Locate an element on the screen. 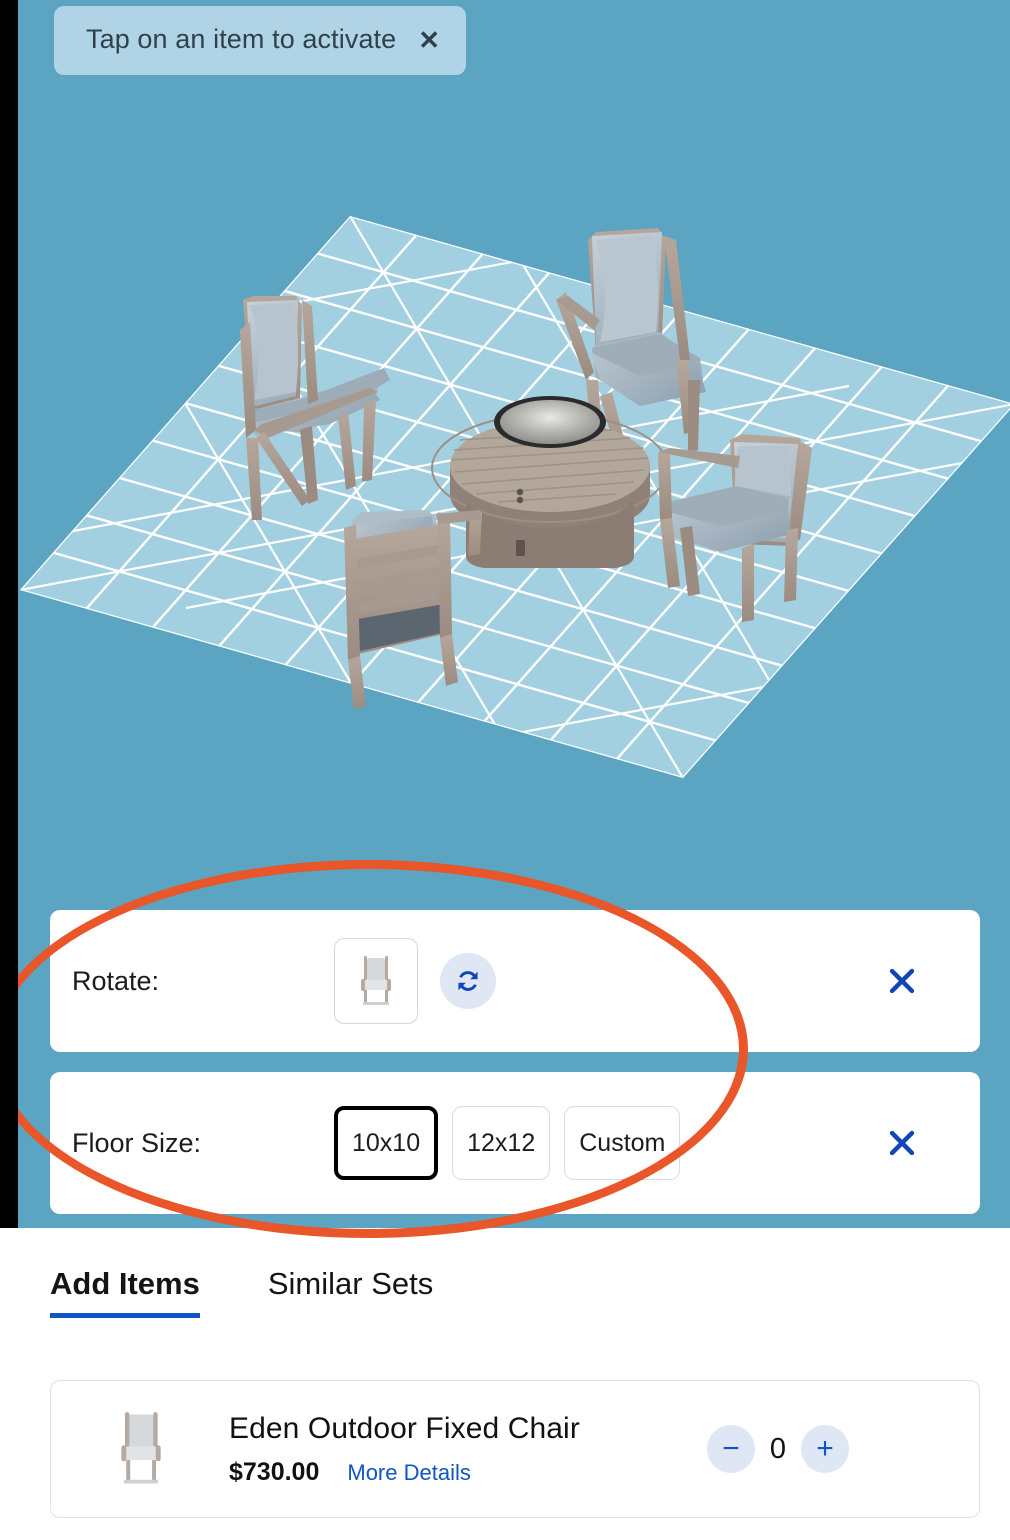 This screenshot has height=1540, width=1010. floor-size-options: 10x10 12x12 Custom is located at coordinates (507, 1143).